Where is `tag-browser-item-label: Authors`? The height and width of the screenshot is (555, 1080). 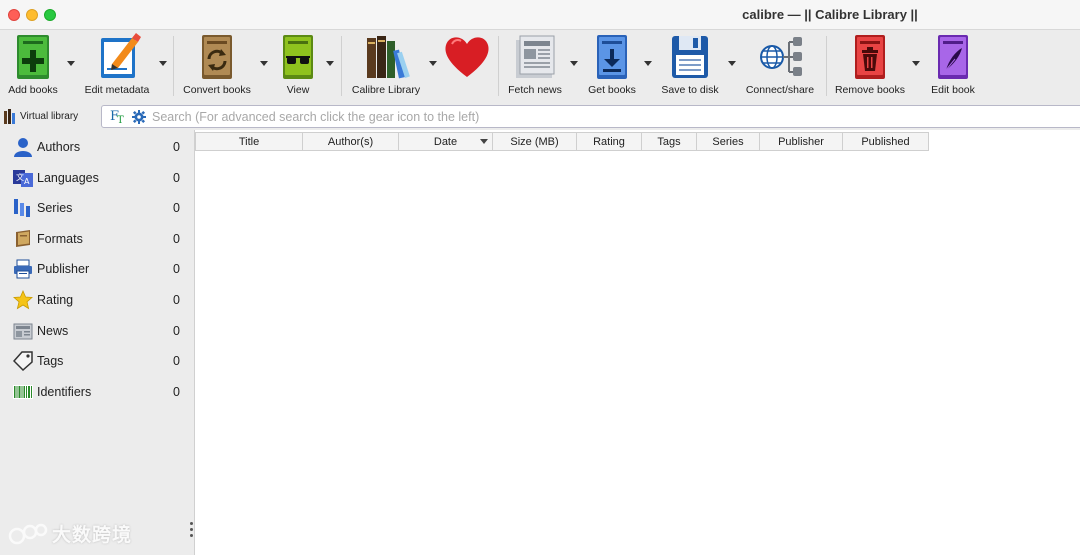
tag-browser-item-label: Authors is located at coordinates (59, 147).